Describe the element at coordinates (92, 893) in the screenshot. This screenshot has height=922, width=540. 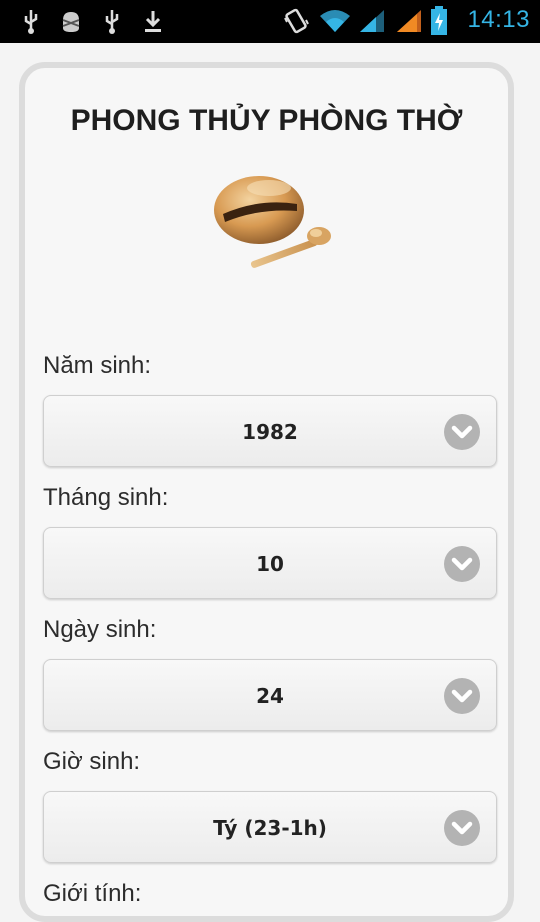
I see `gender-label: Giới tính:` at that location.